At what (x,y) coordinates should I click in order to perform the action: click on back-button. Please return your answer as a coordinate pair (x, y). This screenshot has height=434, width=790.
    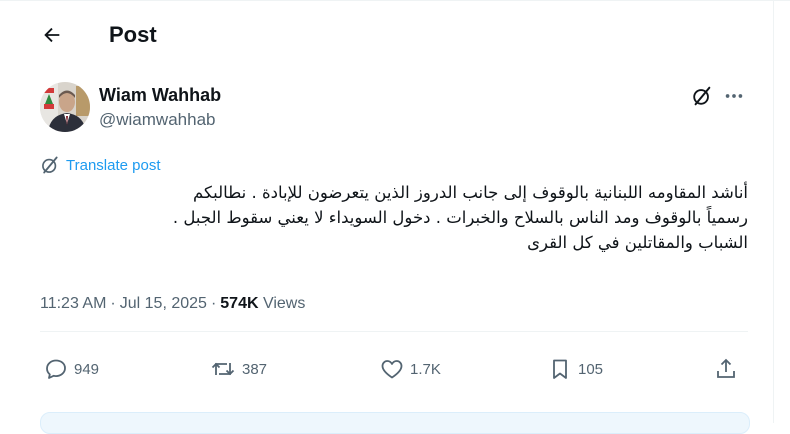
    Looking at the image, I should click on (52, 35).